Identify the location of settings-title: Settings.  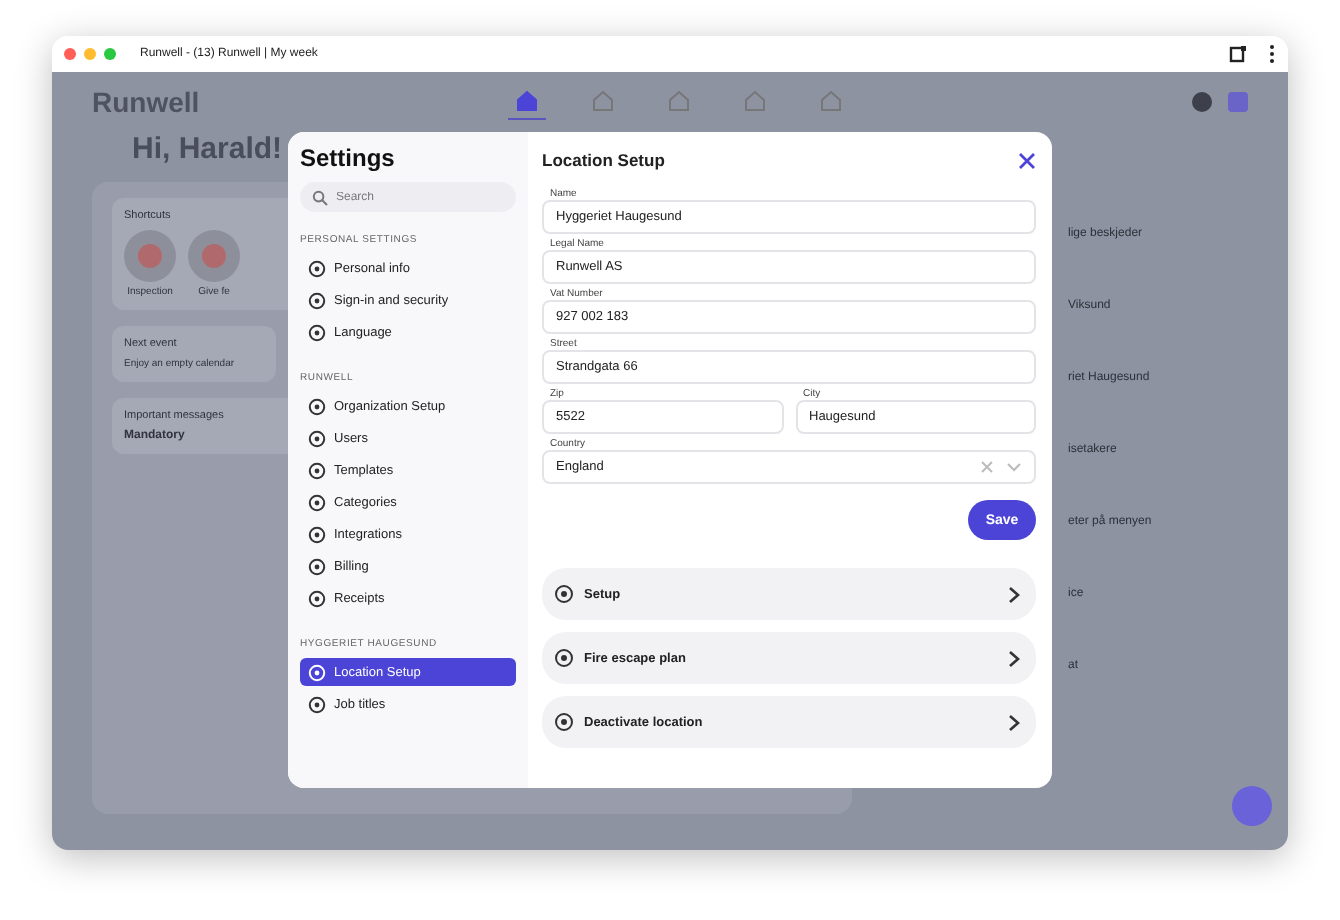
(348, 158).